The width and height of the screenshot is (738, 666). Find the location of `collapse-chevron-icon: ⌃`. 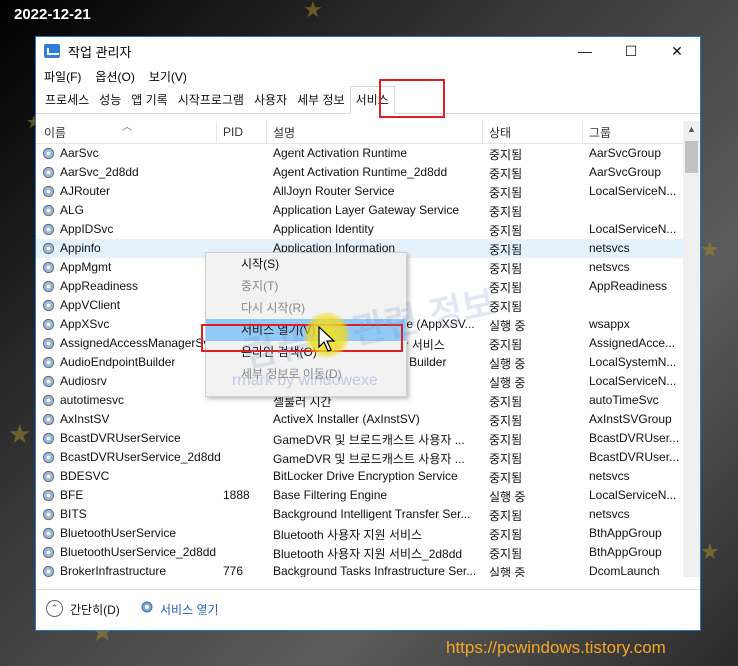

collapse-chevron-icon: ⌃ is located at coordinates (54, 608).